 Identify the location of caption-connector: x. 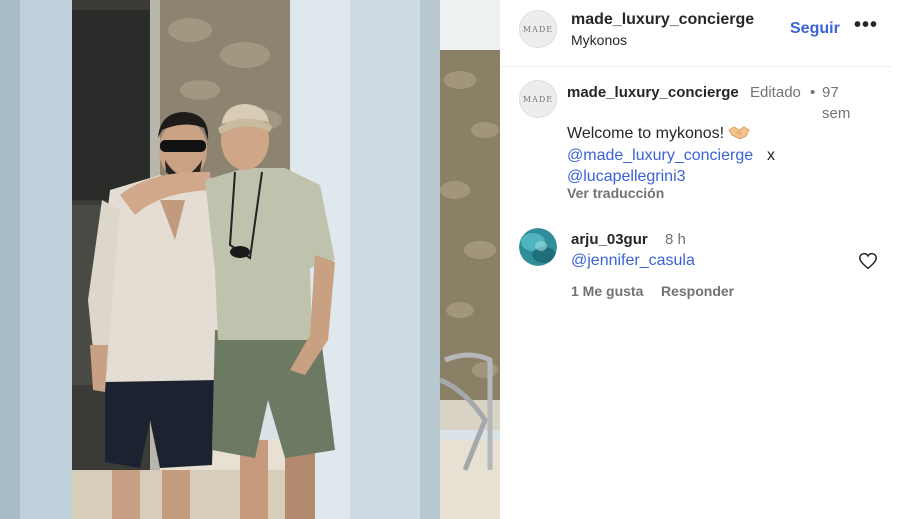
(771, 155).